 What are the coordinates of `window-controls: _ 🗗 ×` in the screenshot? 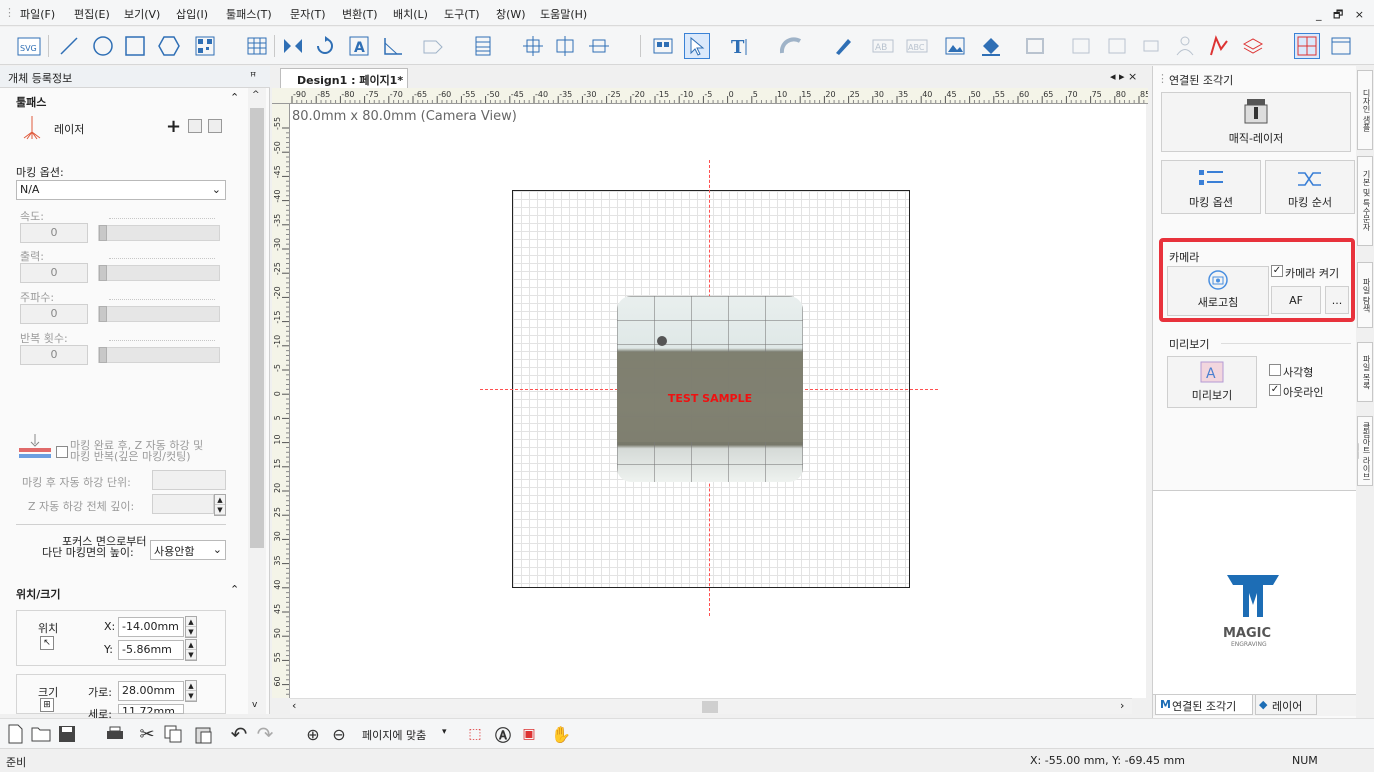 It's located at (1342, 15).